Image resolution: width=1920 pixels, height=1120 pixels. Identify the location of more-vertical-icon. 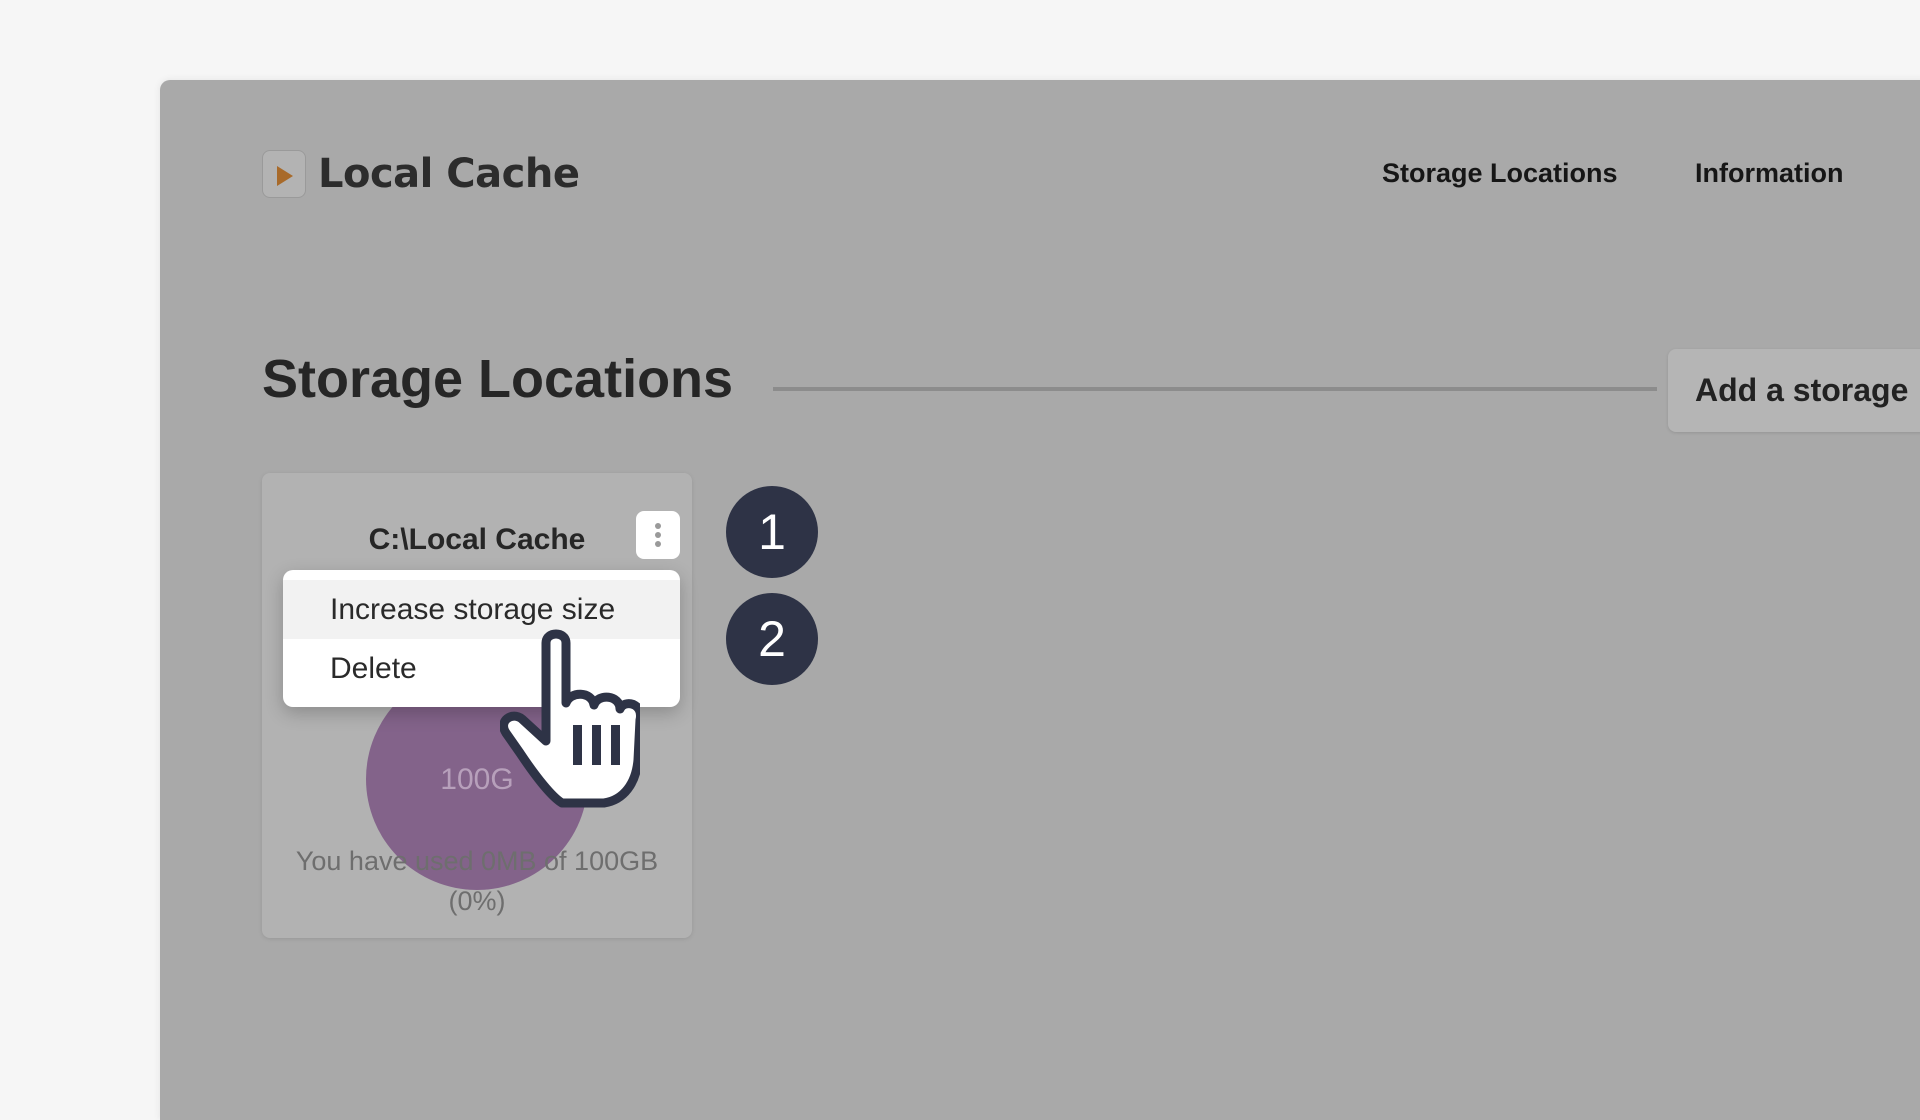
(658, 535).